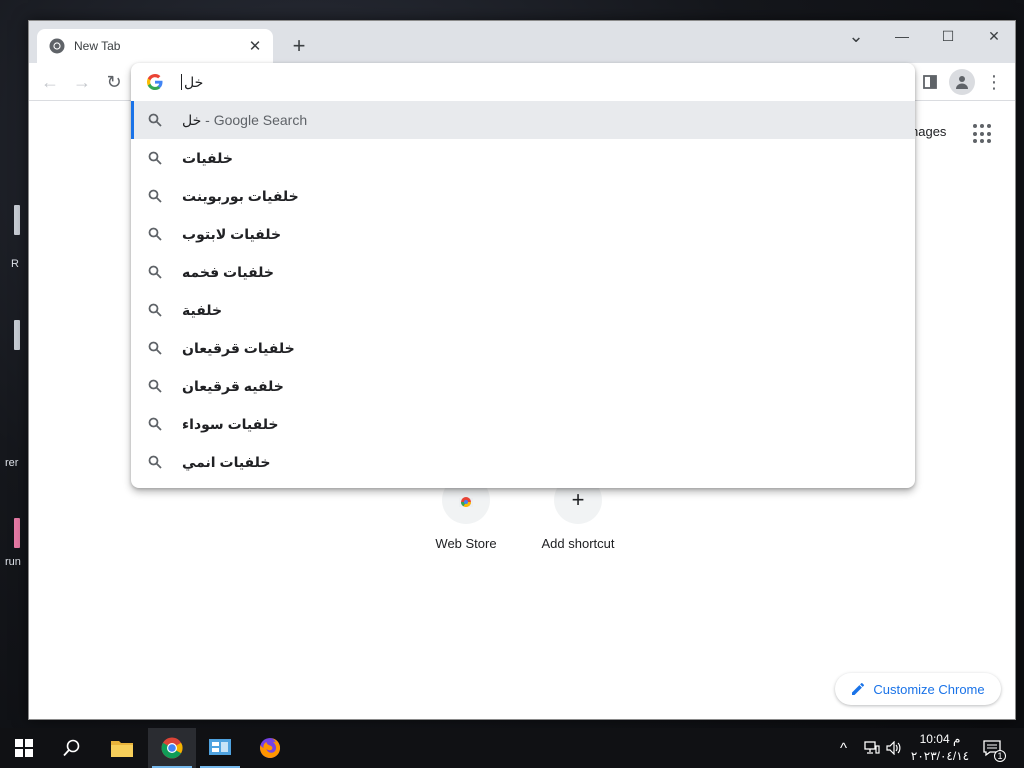 The width and height of the screenshot is (1024, 768). What do you see at coordinates (114, 82) in the screenshot?
I see `reload-button: ↻` at bounding box center [114, 82].